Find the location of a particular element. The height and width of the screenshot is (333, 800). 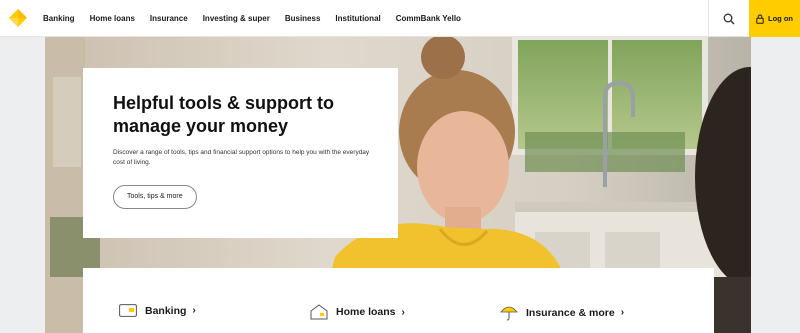

umbrella-icon is located at coordinates (509, 313).